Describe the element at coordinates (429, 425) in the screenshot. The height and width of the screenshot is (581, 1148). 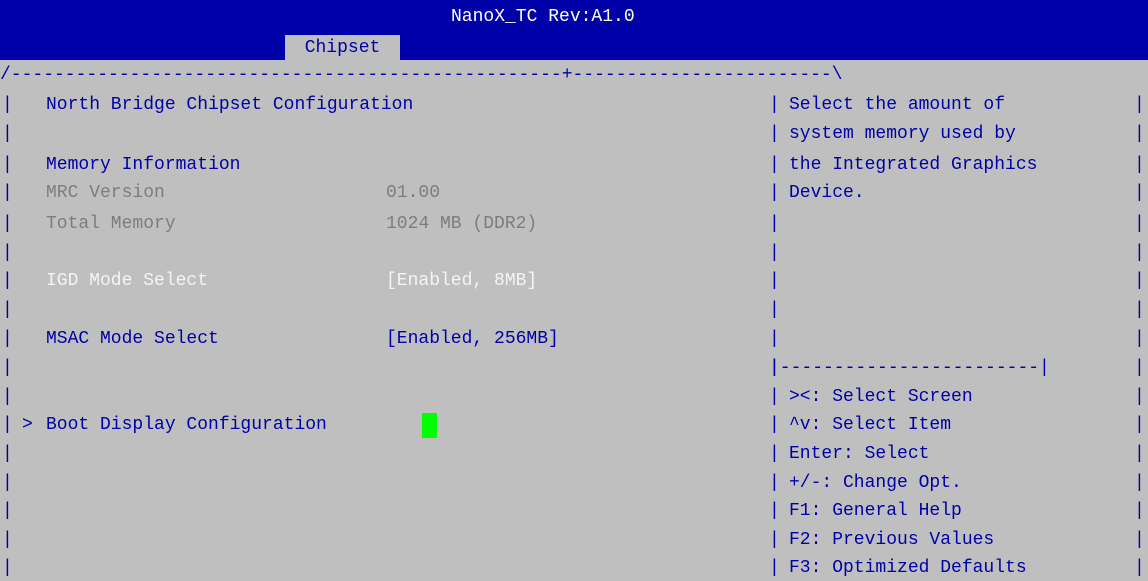
I see `text-cursor` at that location.